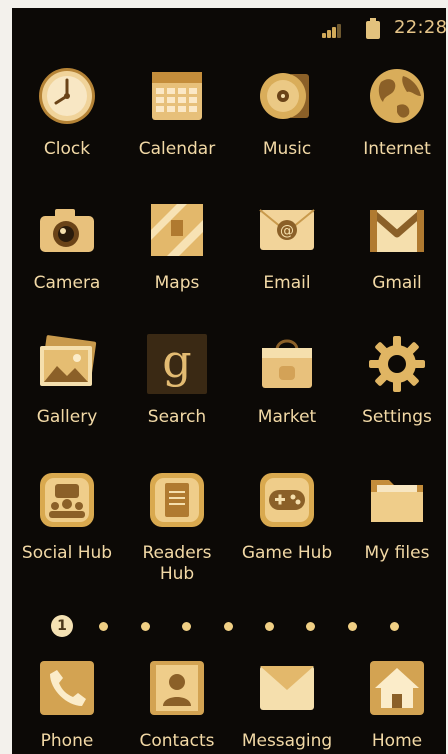 This screenshot has height=754, width=448. What do you see at coordinates (67, 283) in the screenshot?
I see `app-label: Camera` at bounding box center [67, 283].